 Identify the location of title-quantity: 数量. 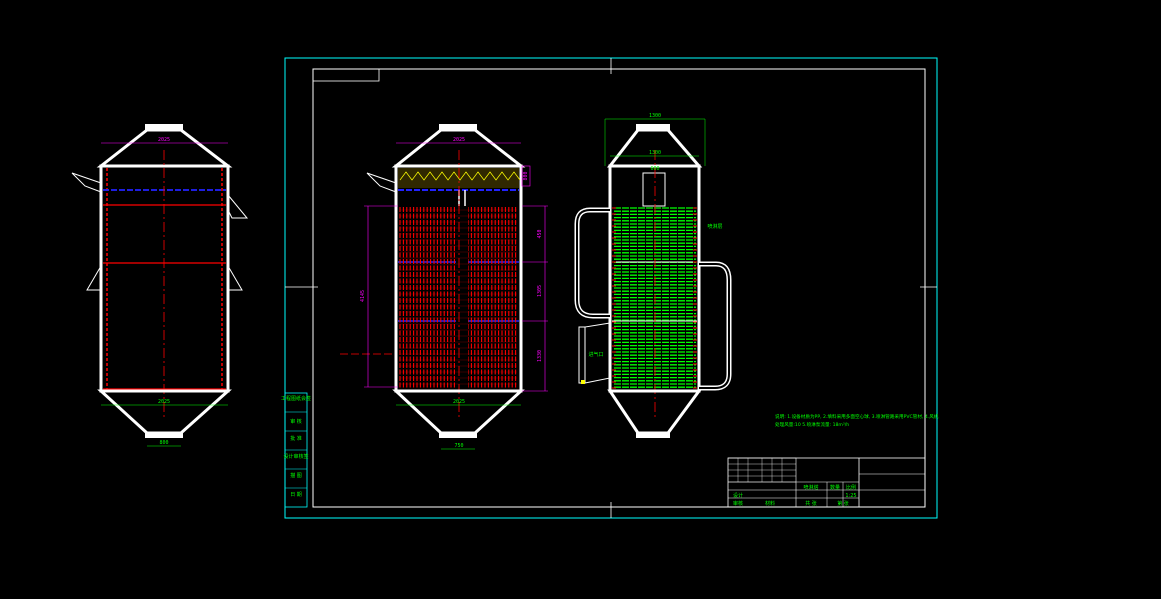
(835, 487).